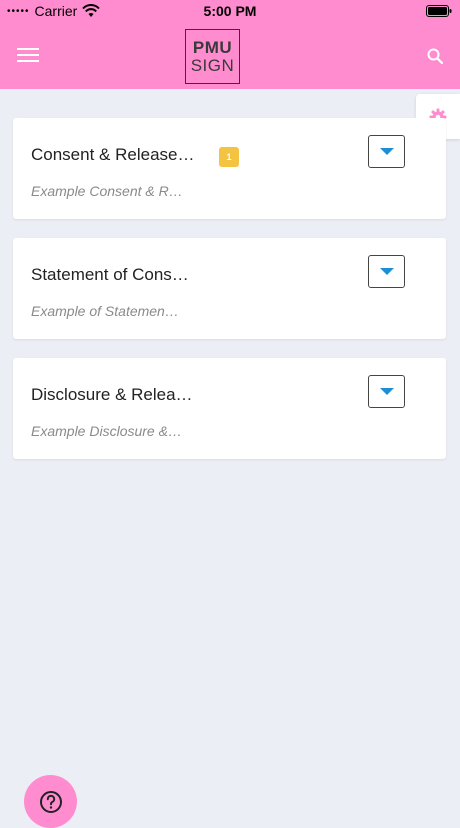  I want to click on question-circle-icon, so click(50, 801).